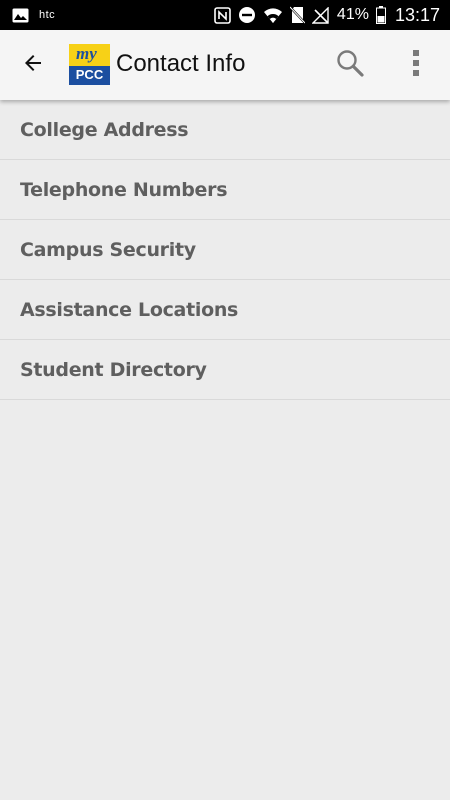 The height and width of the screenshot is (800, 450). I want to click on back-arrow-icon, so click(33, 65).